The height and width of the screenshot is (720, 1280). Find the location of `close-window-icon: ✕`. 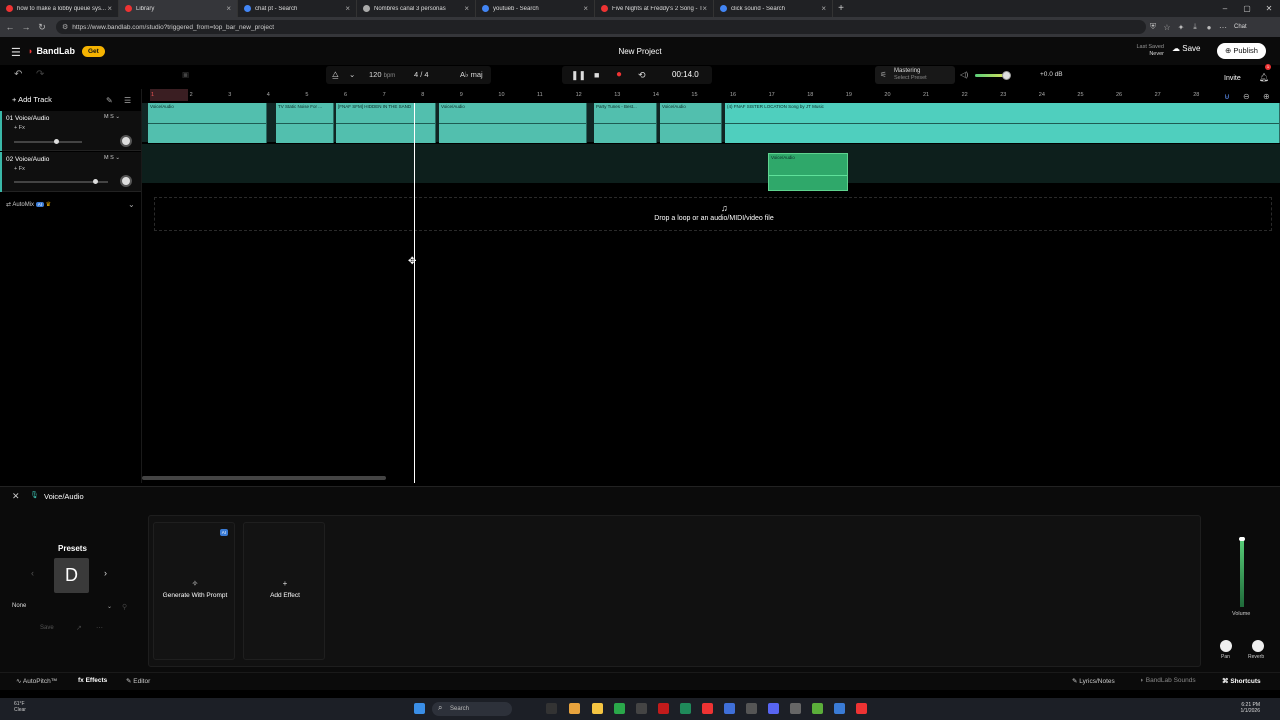

close-window-icon: ✕ is located at coordinates (1269, 8).